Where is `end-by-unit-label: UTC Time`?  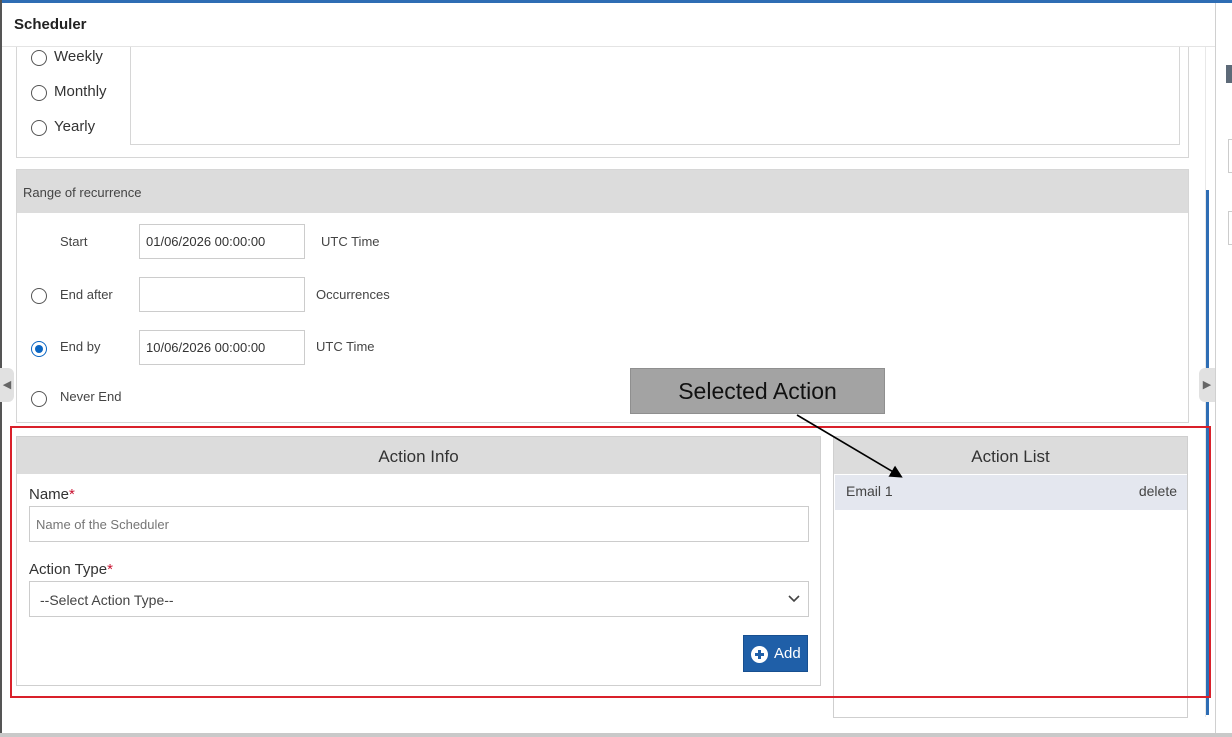 end-by-unit-label: UTC Time is located at coordinates (345, 346).